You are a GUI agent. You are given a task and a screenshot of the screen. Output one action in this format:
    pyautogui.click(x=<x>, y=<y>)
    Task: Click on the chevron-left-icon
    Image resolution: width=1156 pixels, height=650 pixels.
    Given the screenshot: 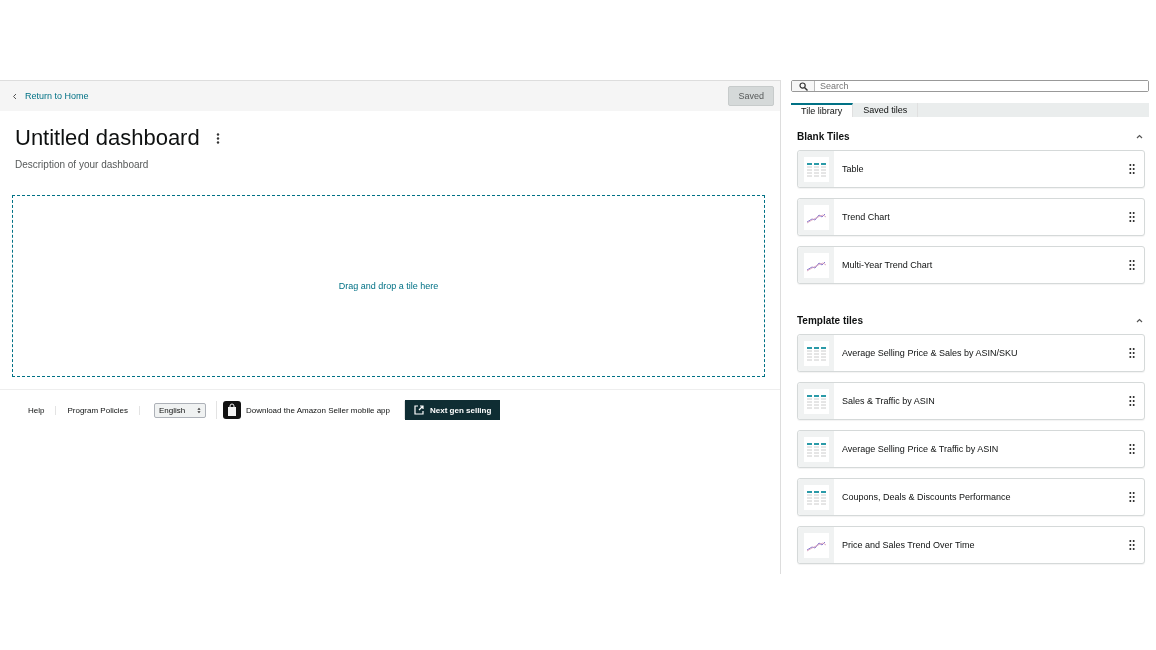 What is the action you would take?
    pyautogui.click(x=14, y=96)
    